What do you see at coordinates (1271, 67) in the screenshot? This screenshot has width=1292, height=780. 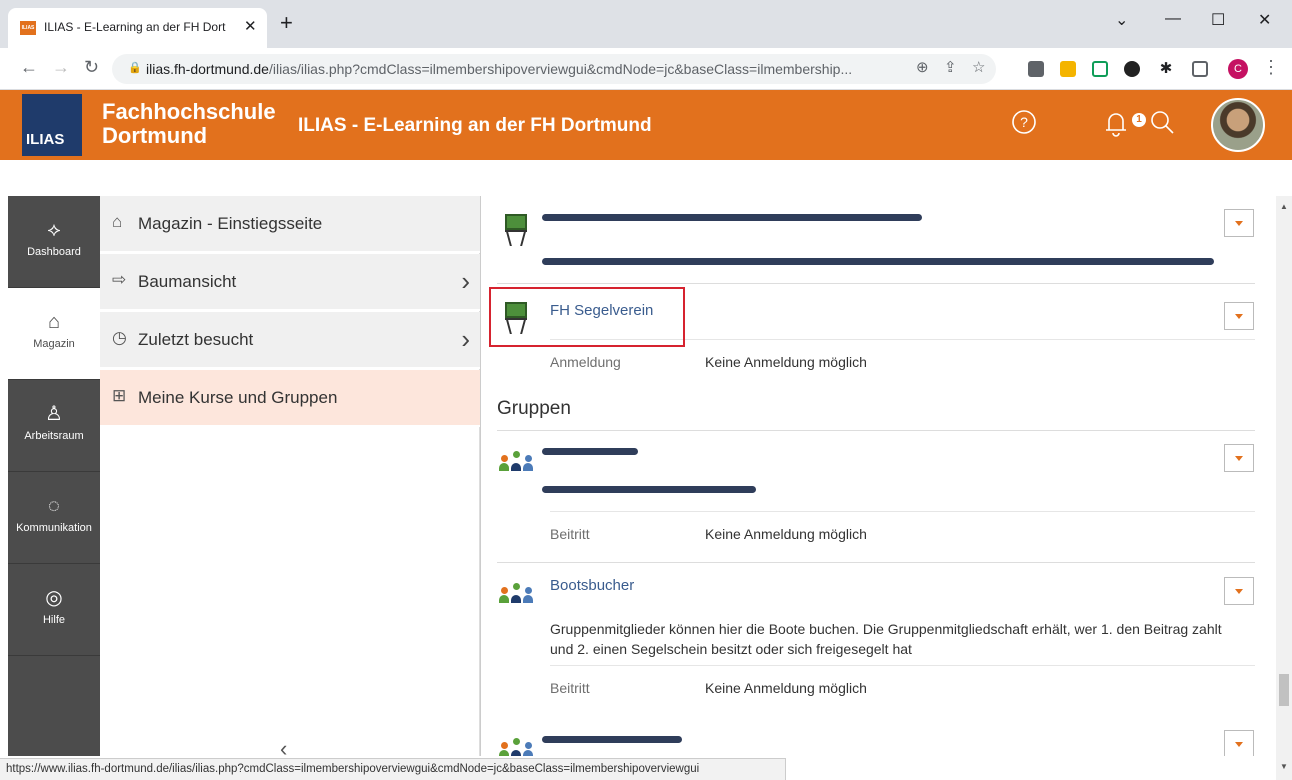 I see `browser-menu-icon: ⋮` at bounding box center [1271, 67].